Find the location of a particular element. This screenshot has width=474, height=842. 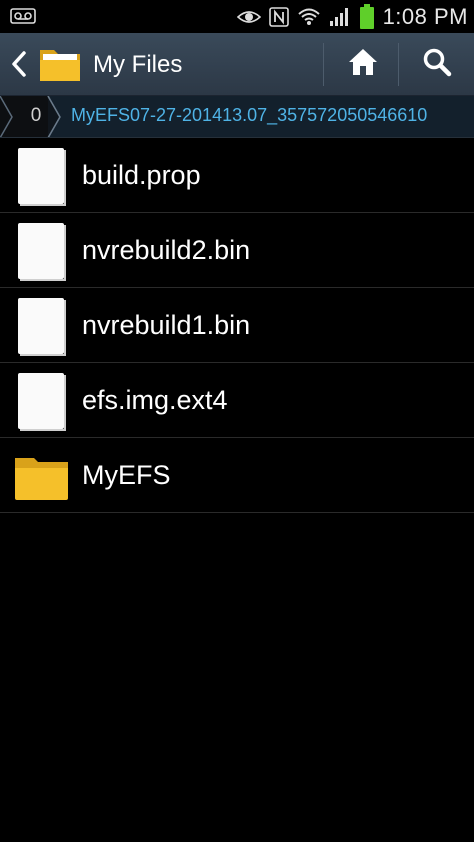

file-name: nvrebuild2.bin is located at coordinates (166, 250).